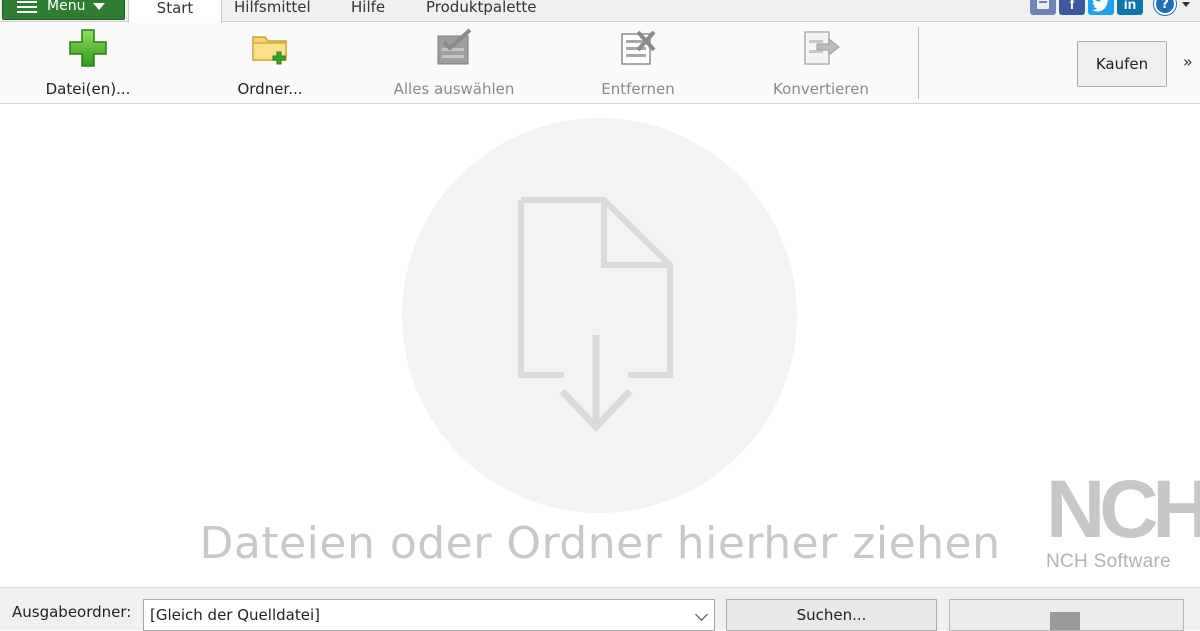 This screenshot has height=631, width=1200. I want to click on share-icon, so click(1043, 7).